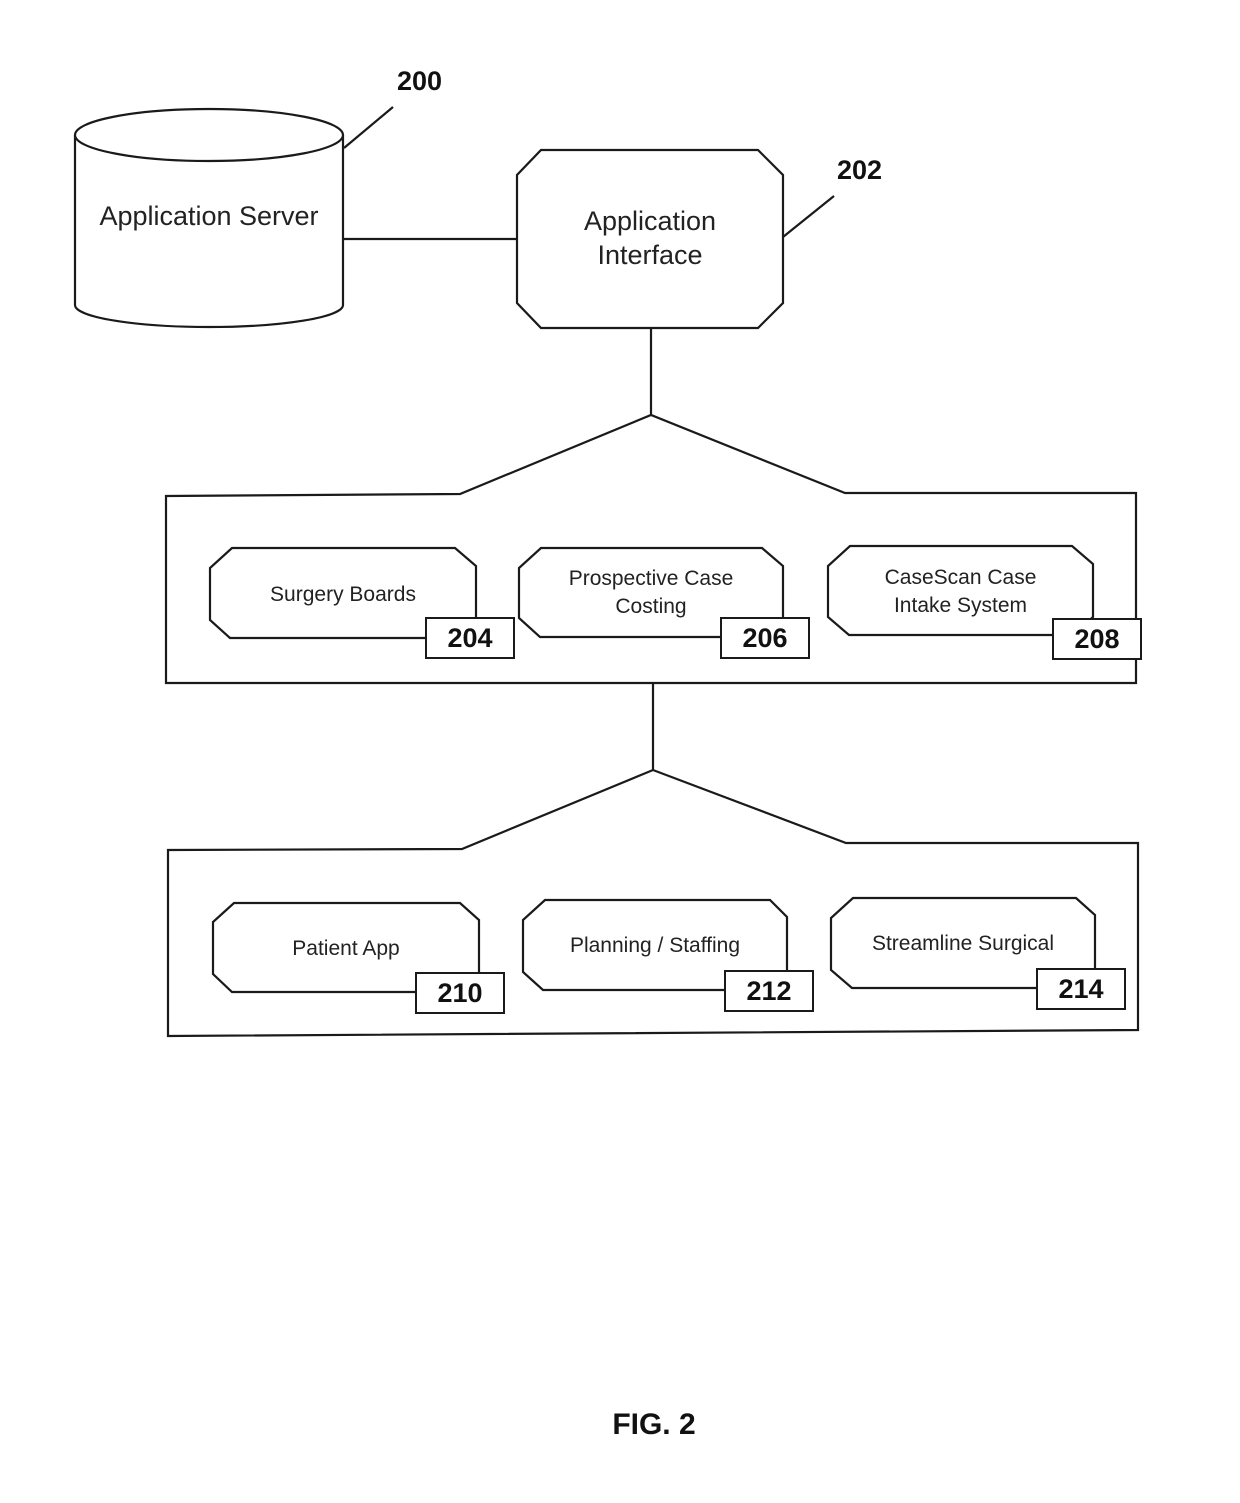 The image size is (1240, 1503). I want to click on module-label-planning-staffing: Planning / Staffing, so click(655, 945).